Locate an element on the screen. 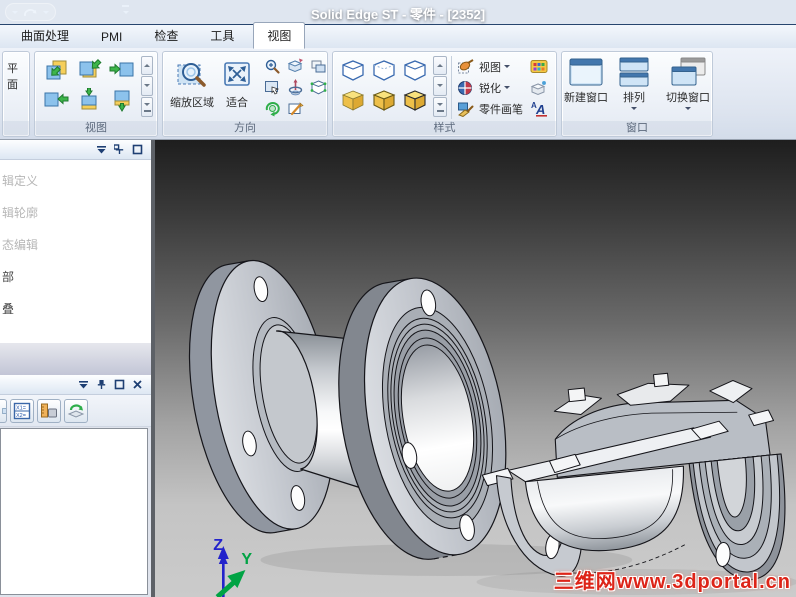 The width and height of the screenshot is (796, 597). variable-table-button: X1= X2= is located at coordinates (22, 410).